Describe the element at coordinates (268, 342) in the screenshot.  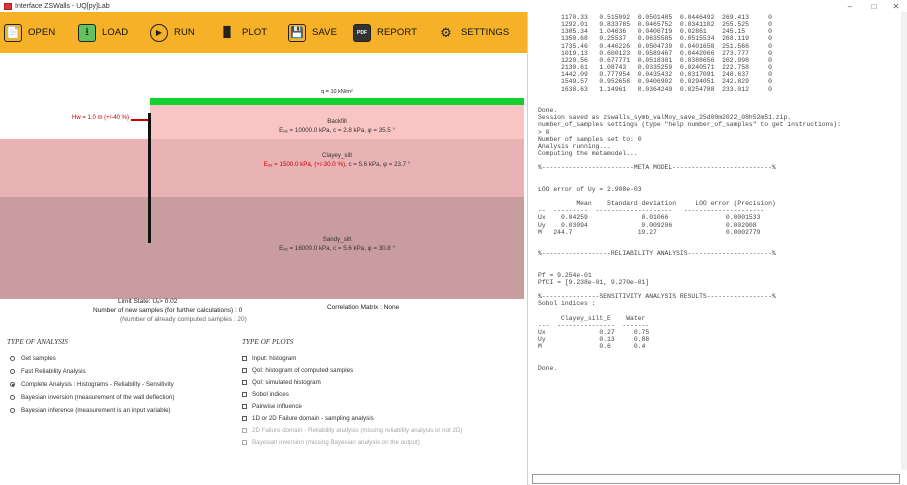
I see `plots-section-title: TYPE OF PLOTS` at that location.